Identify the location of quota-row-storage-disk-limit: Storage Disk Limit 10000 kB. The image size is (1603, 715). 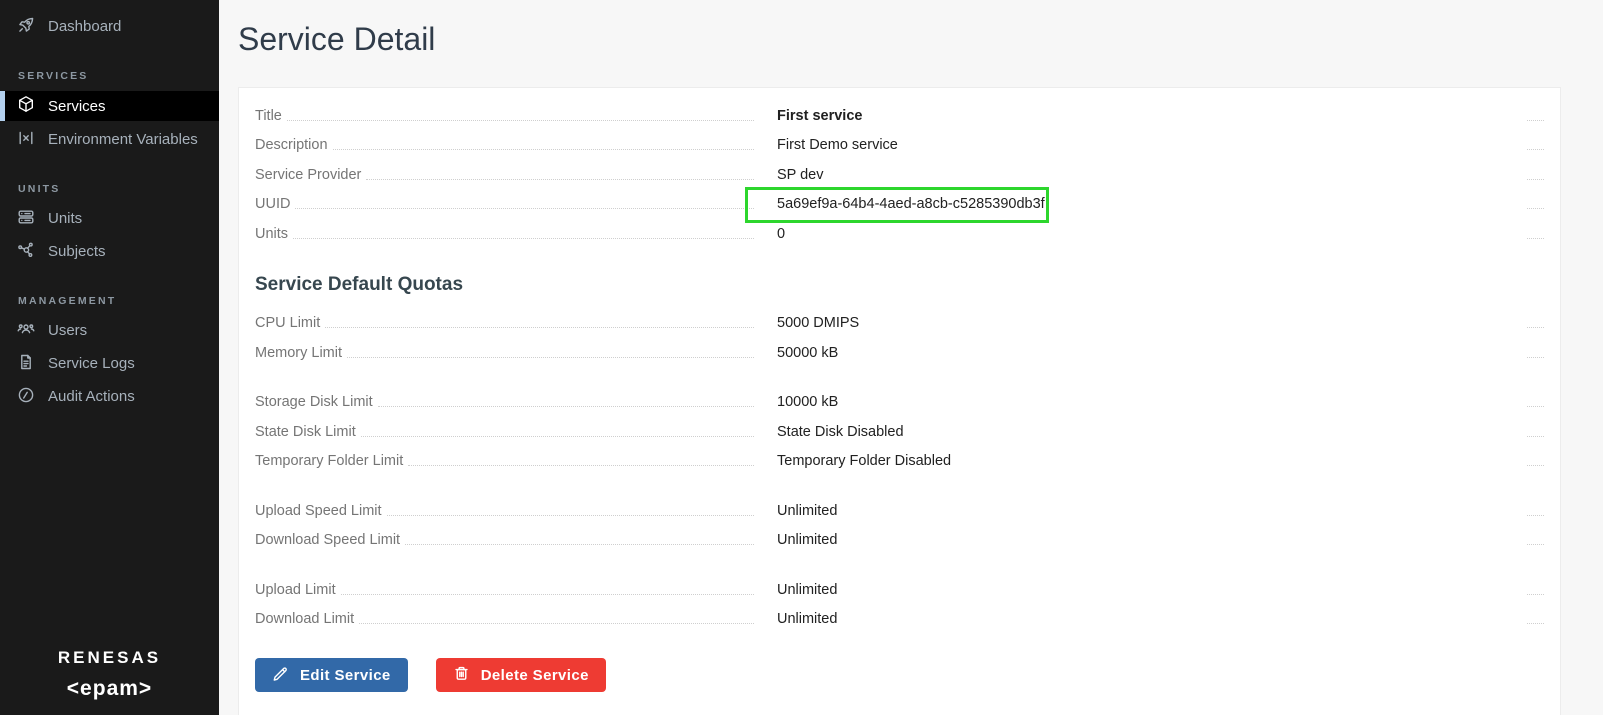
(899, 401).